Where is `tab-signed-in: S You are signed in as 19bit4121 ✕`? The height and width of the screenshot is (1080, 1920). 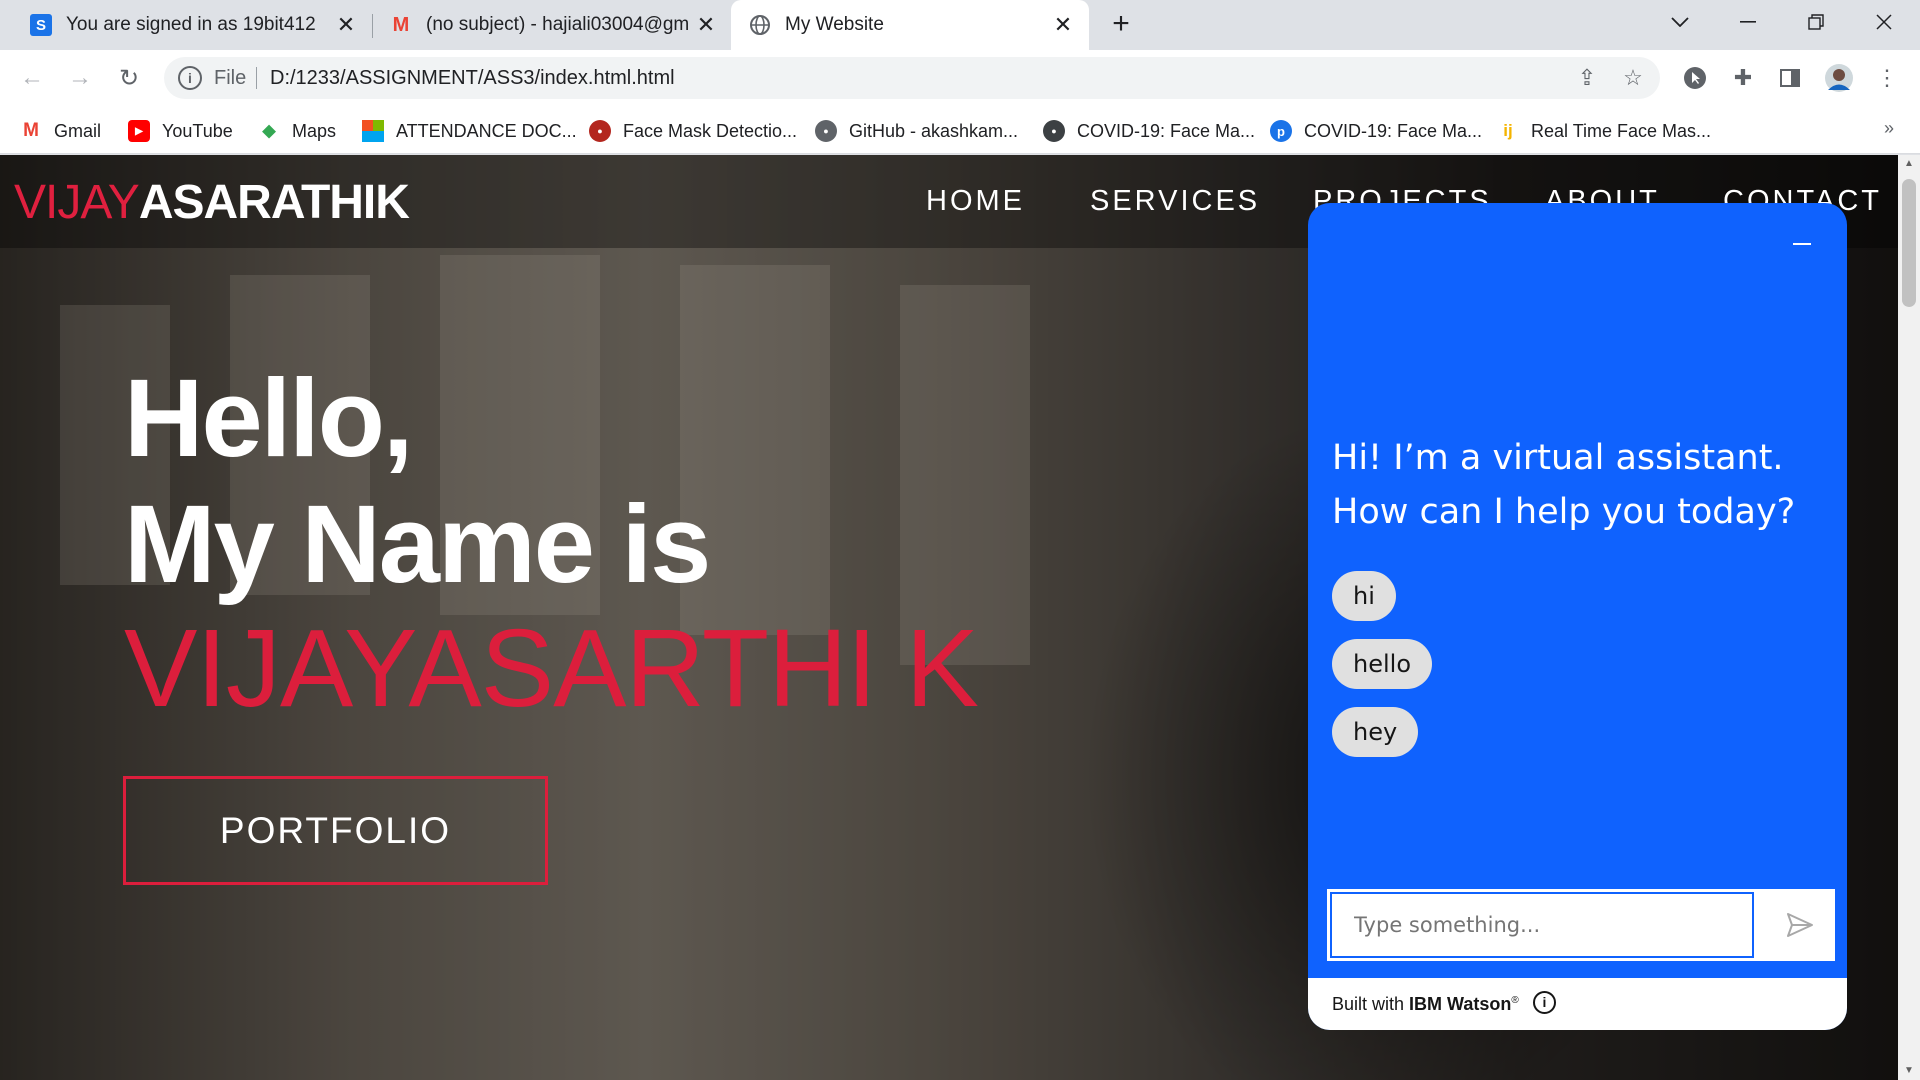 tab-signed-in: S You are signed in as 19bit4121 ✕ is located at coordinates (192, 25).